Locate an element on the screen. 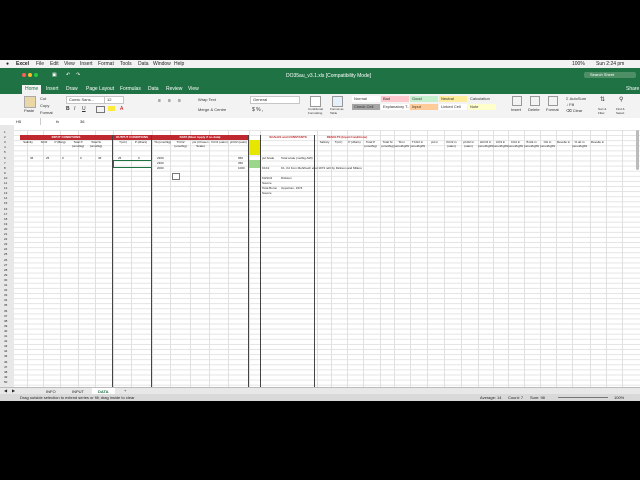 This screenshot has height=480, width=640. row-header: 23 is located at coordinates (5, 244).